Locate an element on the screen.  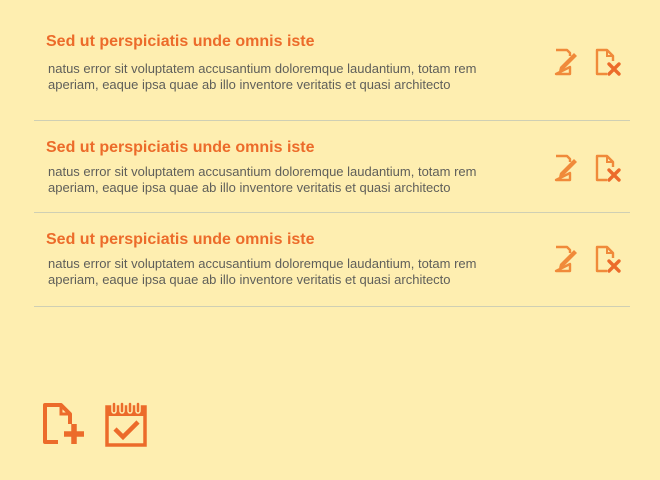
calendar-check-icon is located at coordinates (126, 424).